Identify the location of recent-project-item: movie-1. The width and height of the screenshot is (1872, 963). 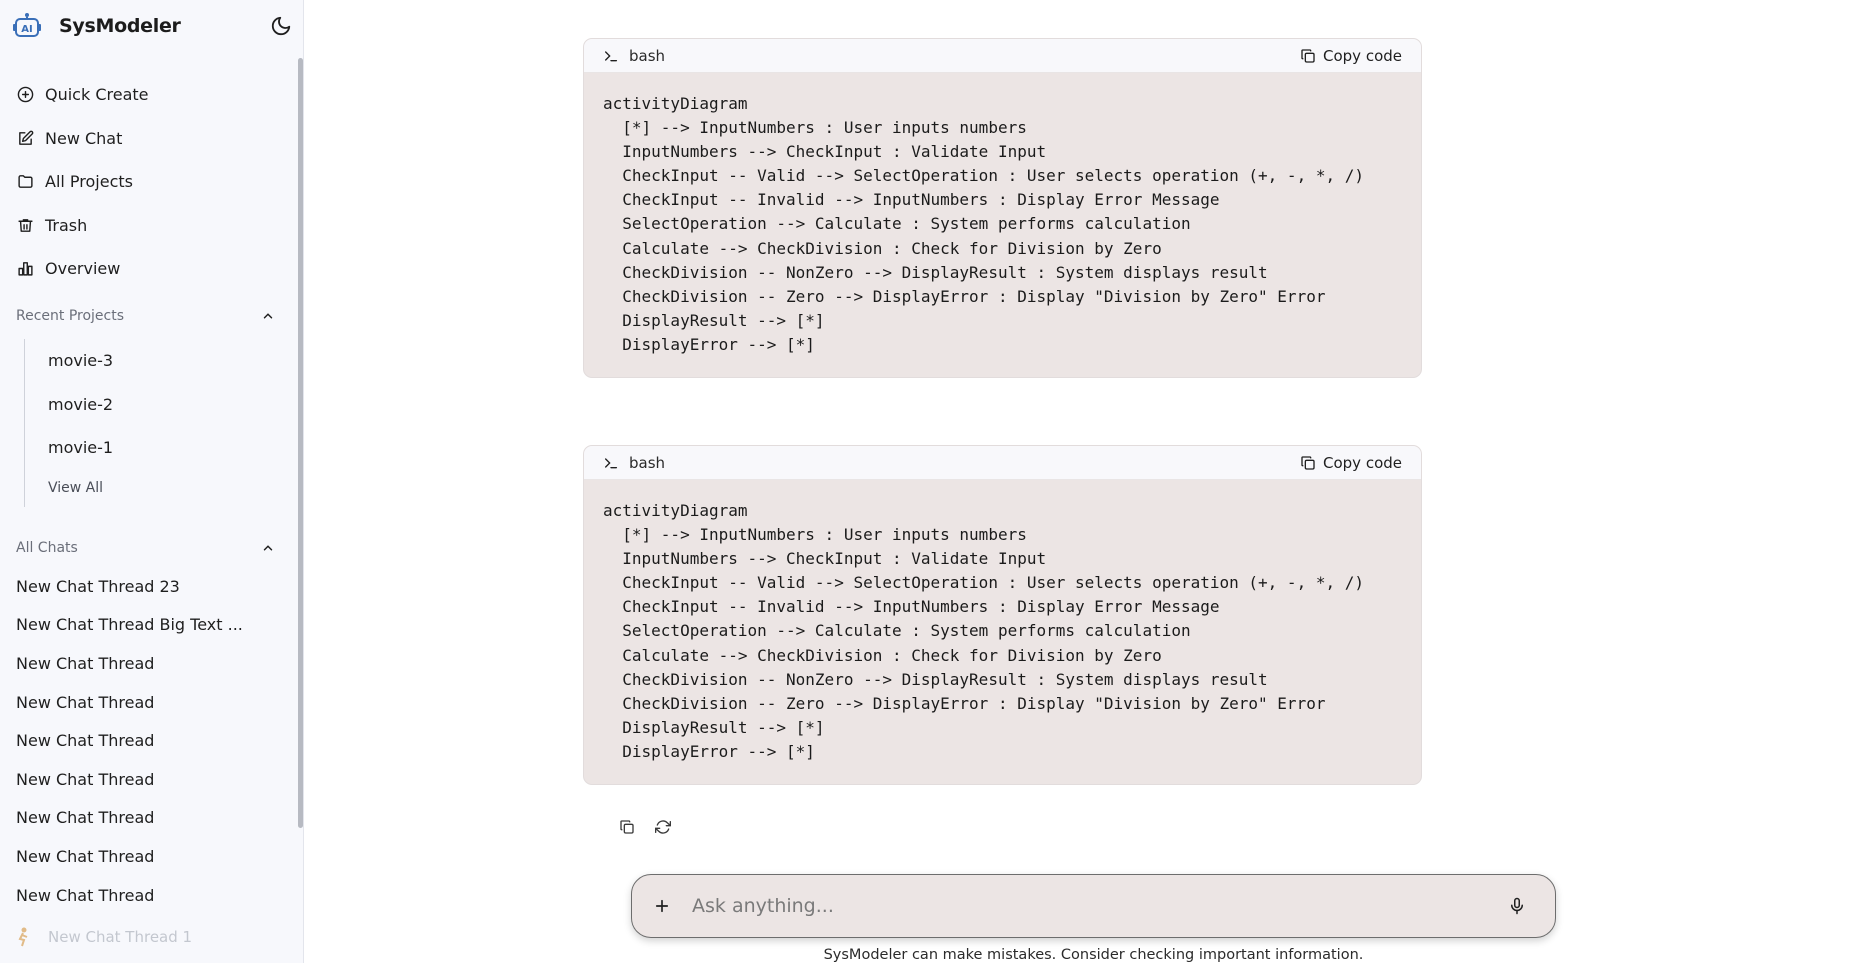
(149, 448).